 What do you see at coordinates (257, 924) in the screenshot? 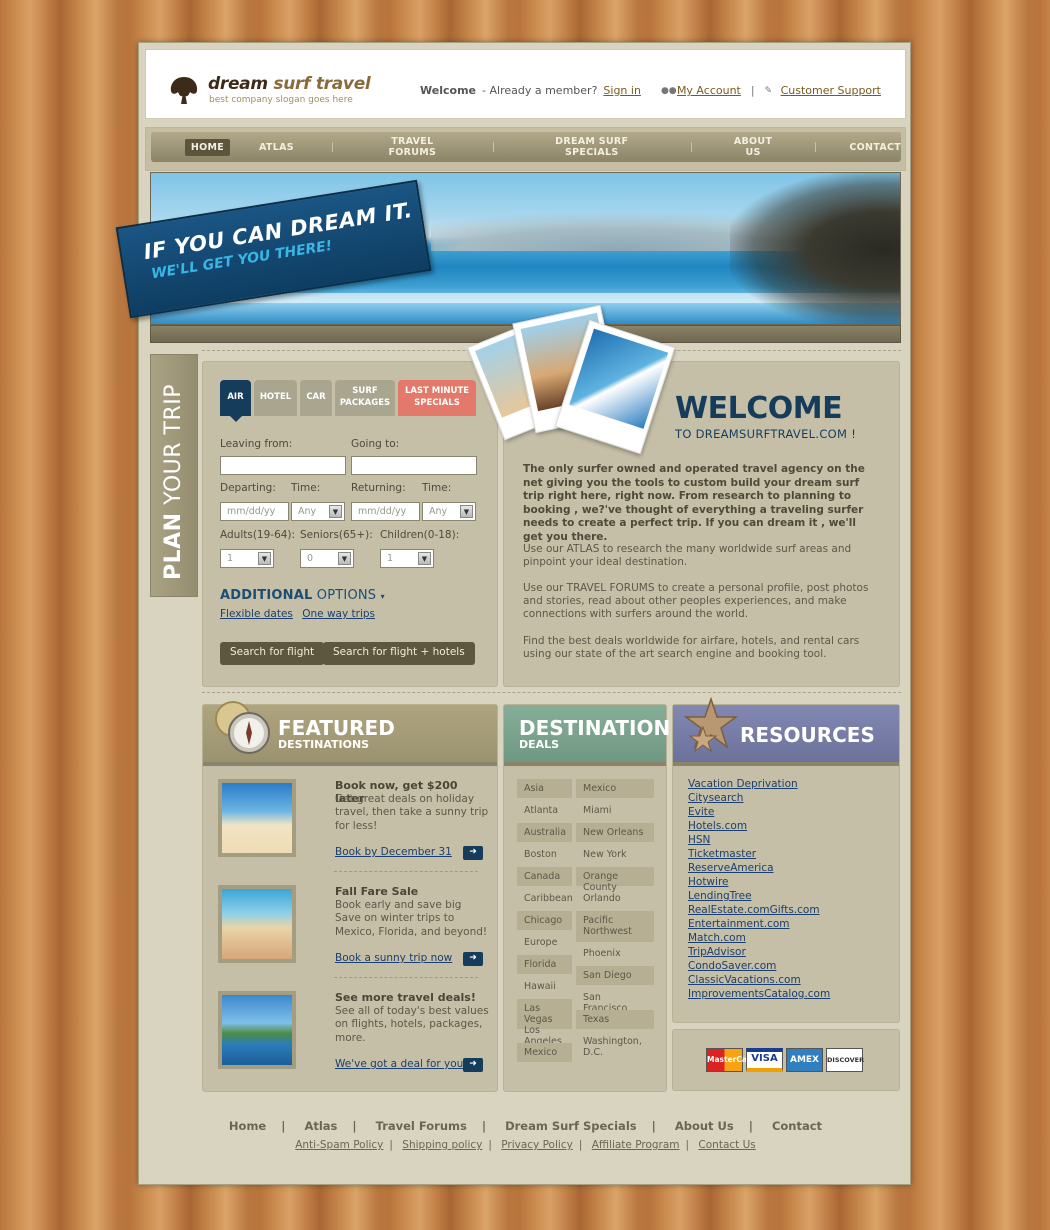
I see `featured-image-couple` at bounding box center [257, 924].